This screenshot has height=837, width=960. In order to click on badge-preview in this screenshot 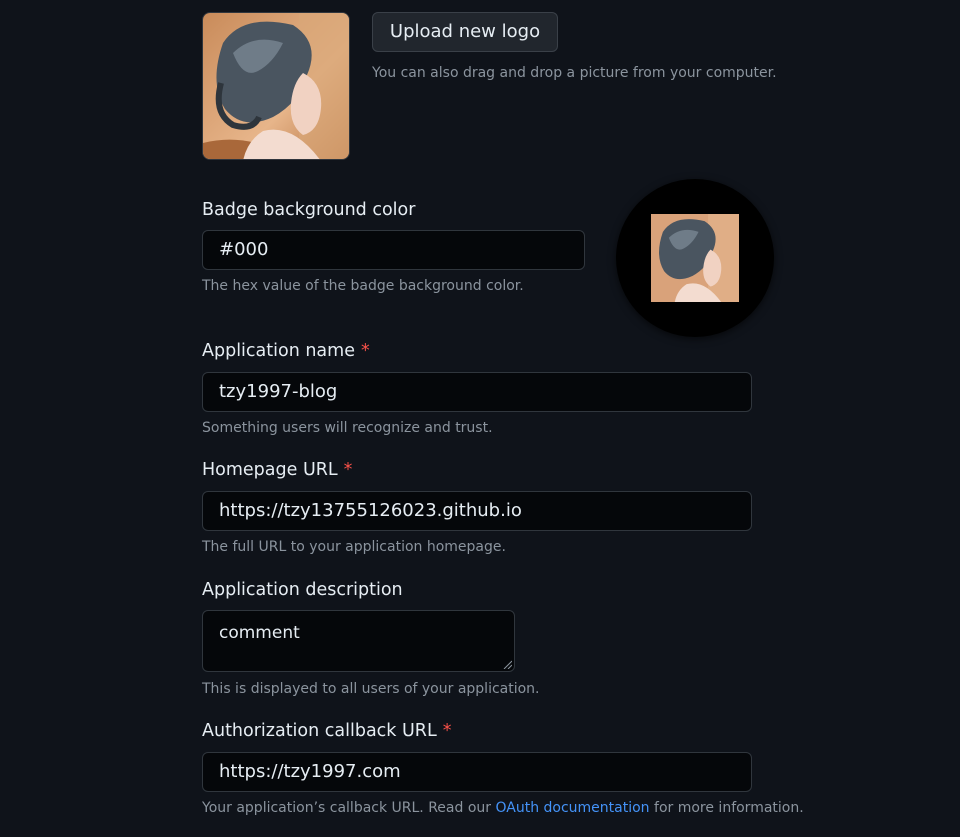, I will do `click(695, 258)`.